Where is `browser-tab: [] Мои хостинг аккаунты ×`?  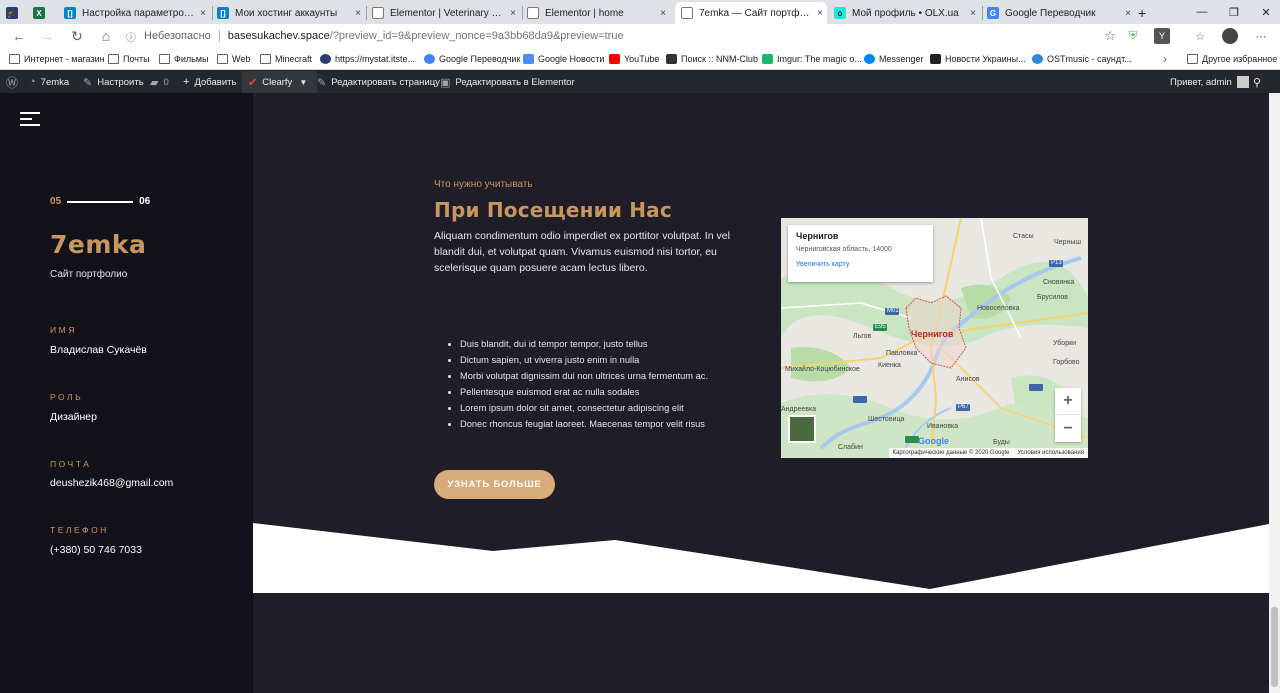
browser-tab: [] Мои хостинг аккаунты × is located at coordinates (291, 13).